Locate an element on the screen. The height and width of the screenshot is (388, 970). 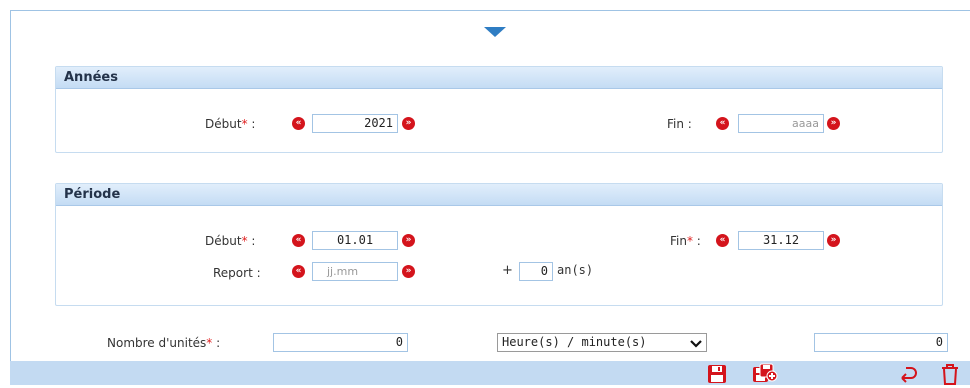
period-start-input: 01.01 is located at coordinates (355, 240).